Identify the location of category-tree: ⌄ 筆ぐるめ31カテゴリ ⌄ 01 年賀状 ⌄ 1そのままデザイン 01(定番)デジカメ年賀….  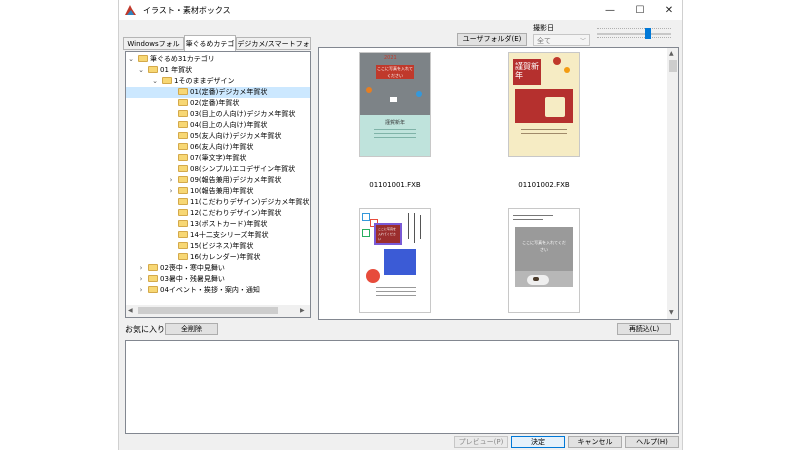
(218, 184).